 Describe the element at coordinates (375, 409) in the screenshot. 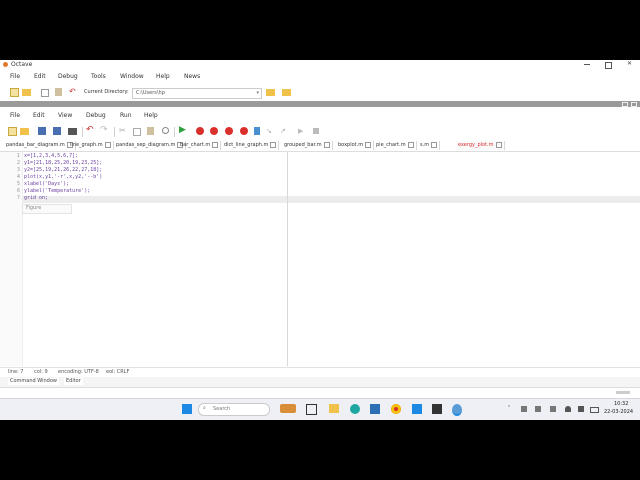

I see `store-icon` at that location.